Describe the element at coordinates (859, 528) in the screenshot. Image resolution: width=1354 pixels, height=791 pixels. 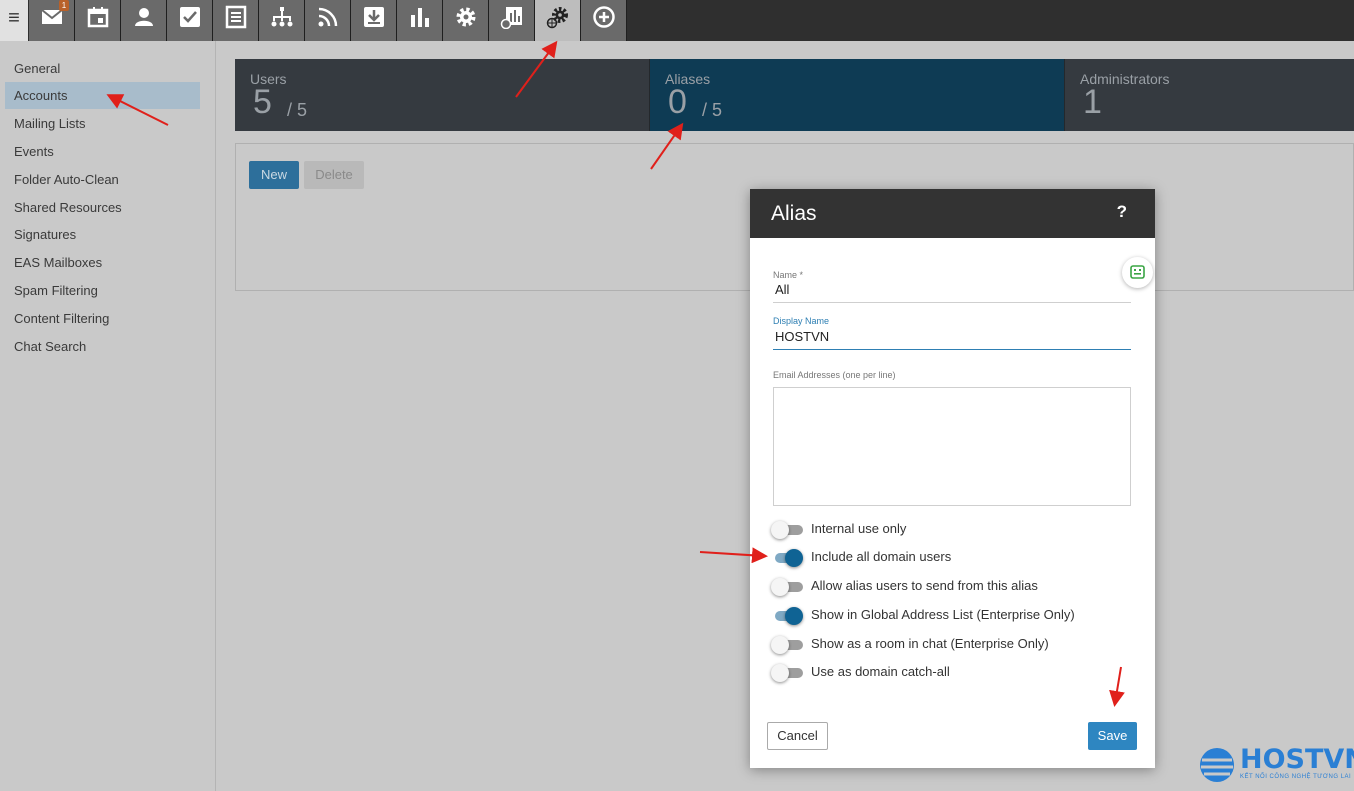
I see `internal-use-label: Internal use only` at that location.